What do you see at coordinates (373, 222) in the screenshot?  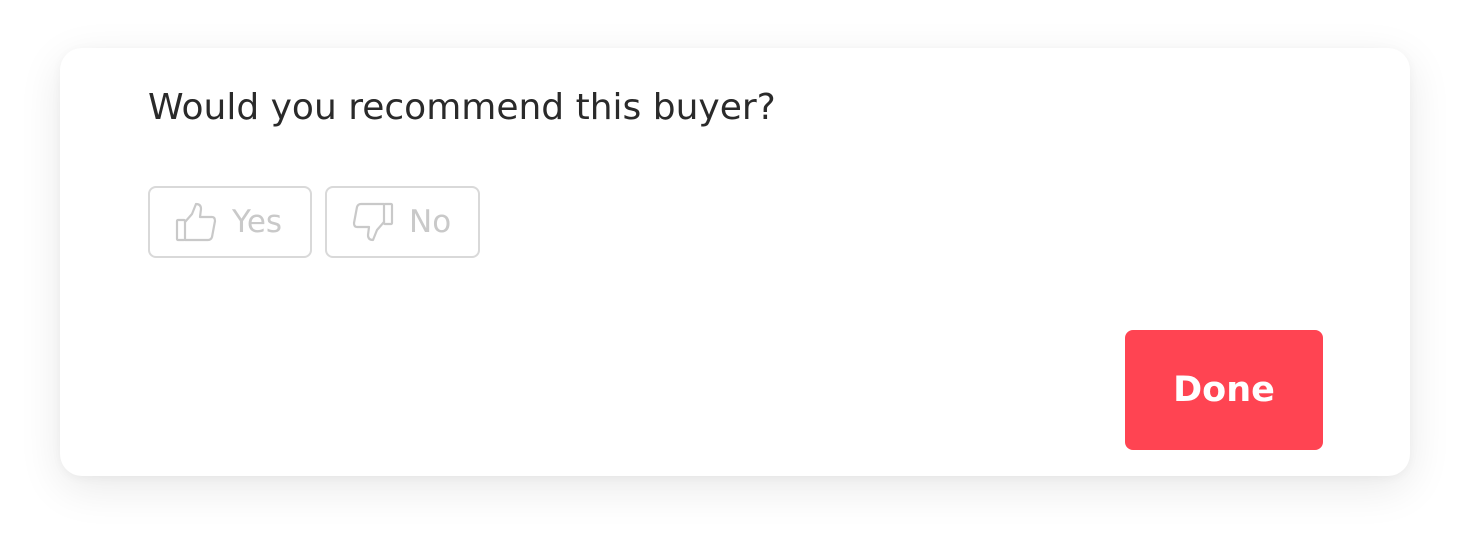 I see `thumbs-down-icon` at bounding box center [373, 222].